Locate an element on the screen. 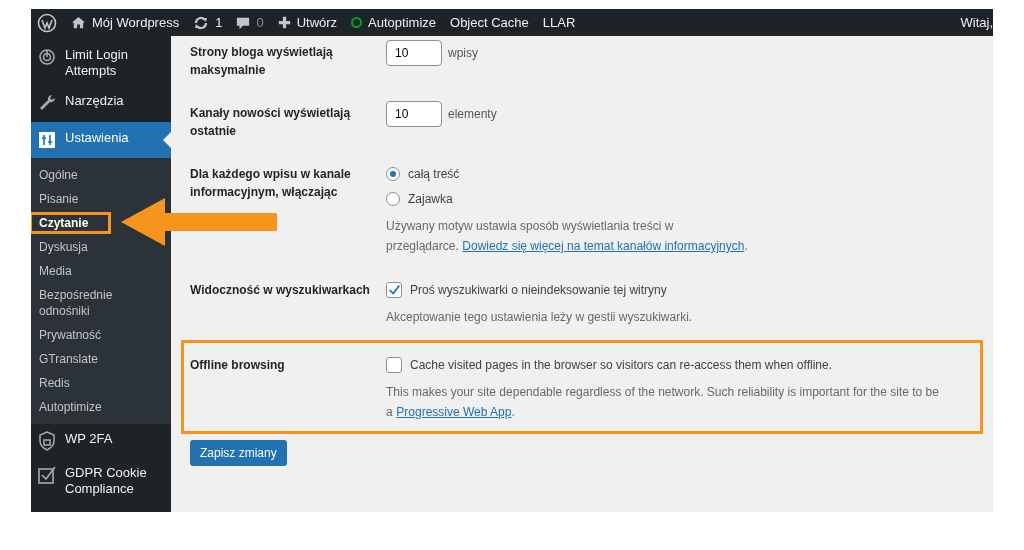 The height and width of the screenshot is (550, 1024). checkbox-icon is located at coordinates (47, 475).